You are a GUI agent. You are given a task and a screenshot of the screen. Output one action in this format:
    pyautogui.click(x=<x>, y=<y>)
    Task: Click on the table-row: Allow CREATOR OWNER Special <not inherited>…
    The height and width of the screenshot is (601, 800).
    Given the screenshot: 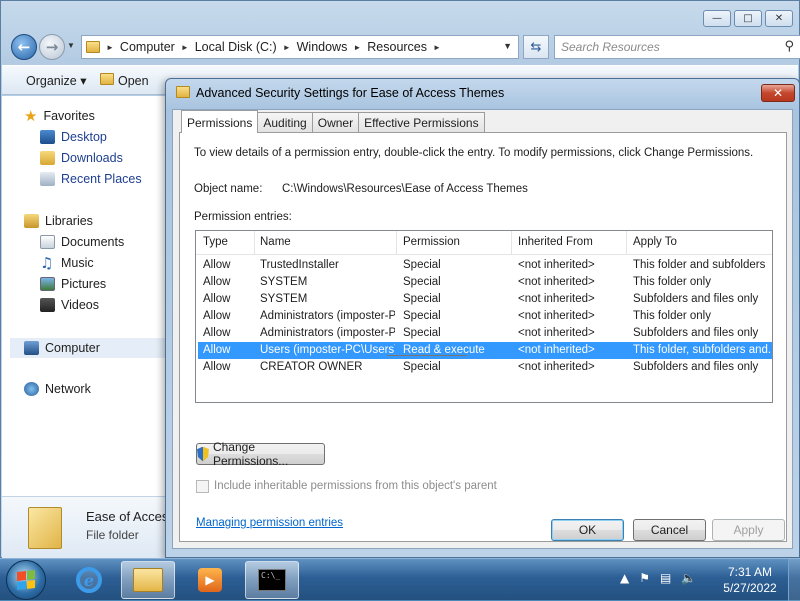 What is the action you would take?
    pyautogui.click(x=485, y=367)
    